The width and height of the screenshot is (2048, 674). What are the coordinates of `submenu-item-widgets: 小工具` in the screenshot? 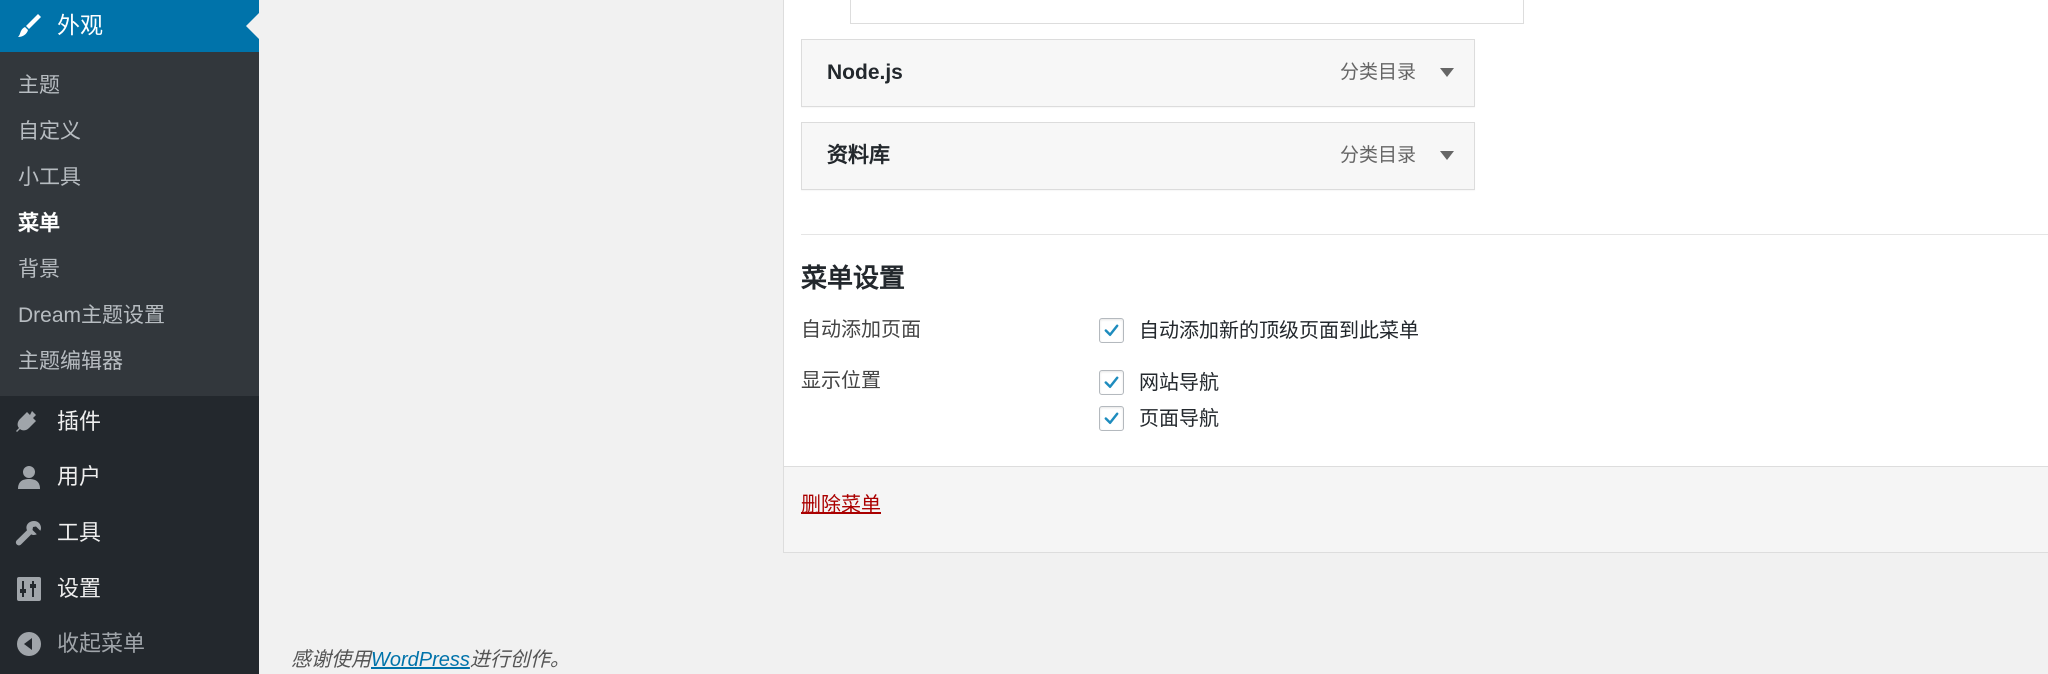 It's located at (49, 178).